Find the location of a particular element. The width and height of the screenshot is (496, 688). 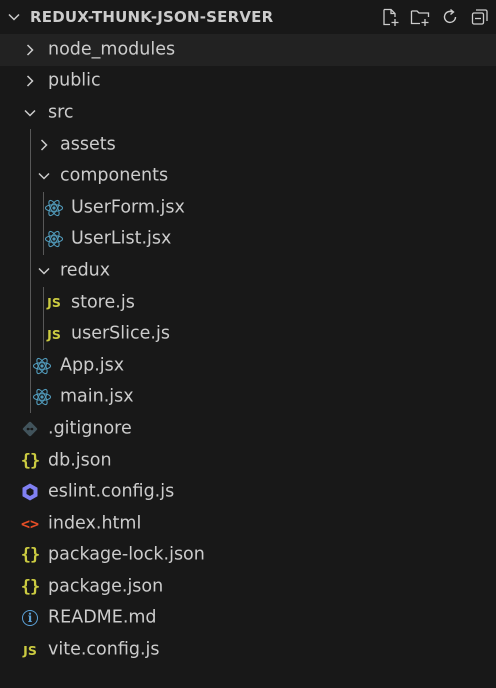

explorer-header: REDUX-THUNK-JSON-SERVER is located at coordinates (248, 17).